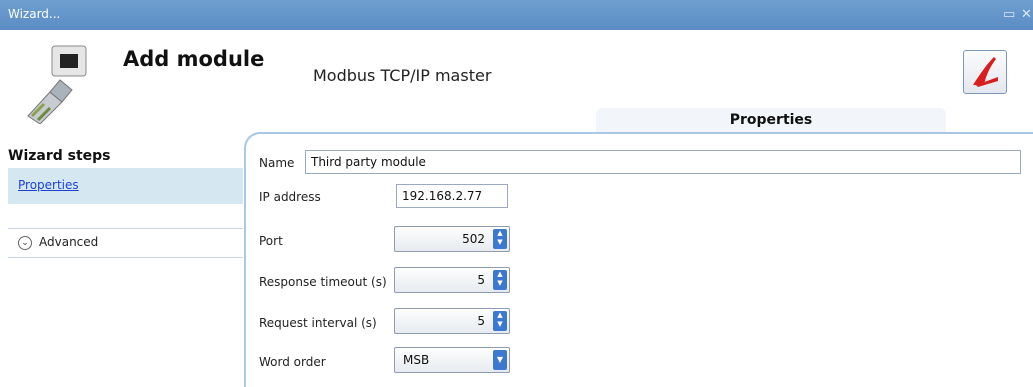 The width and height of the screenshot is (1033, 387). Describe the element at coordinates (1026, 14) in the screenshot. I see `close-icon: ✕` at that location.